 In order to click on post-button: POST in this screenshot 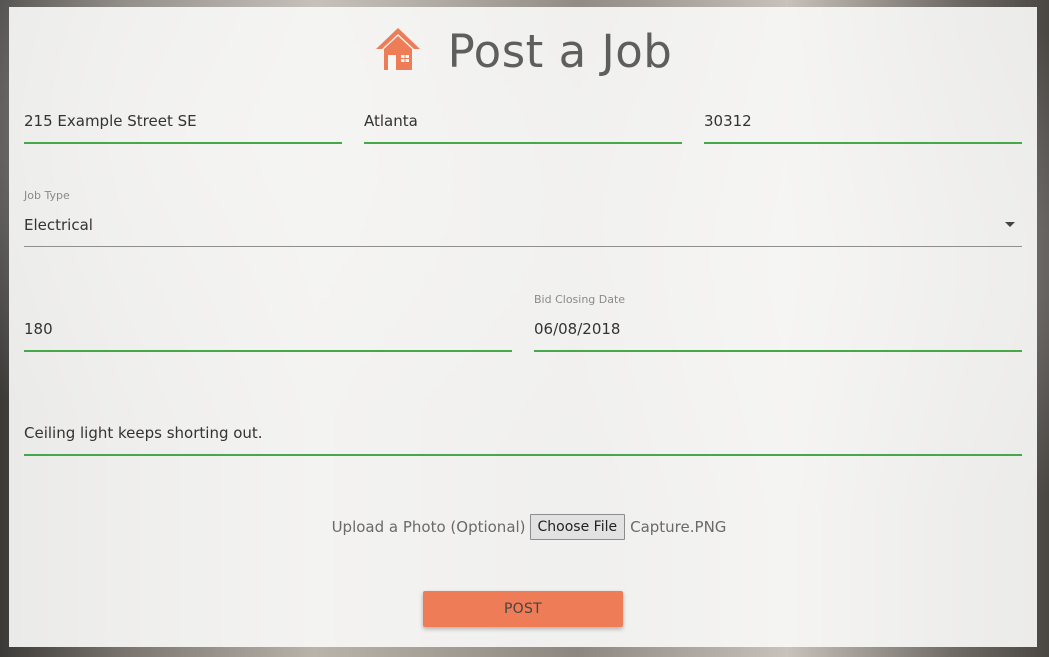, I will do `click(523, 609)`.